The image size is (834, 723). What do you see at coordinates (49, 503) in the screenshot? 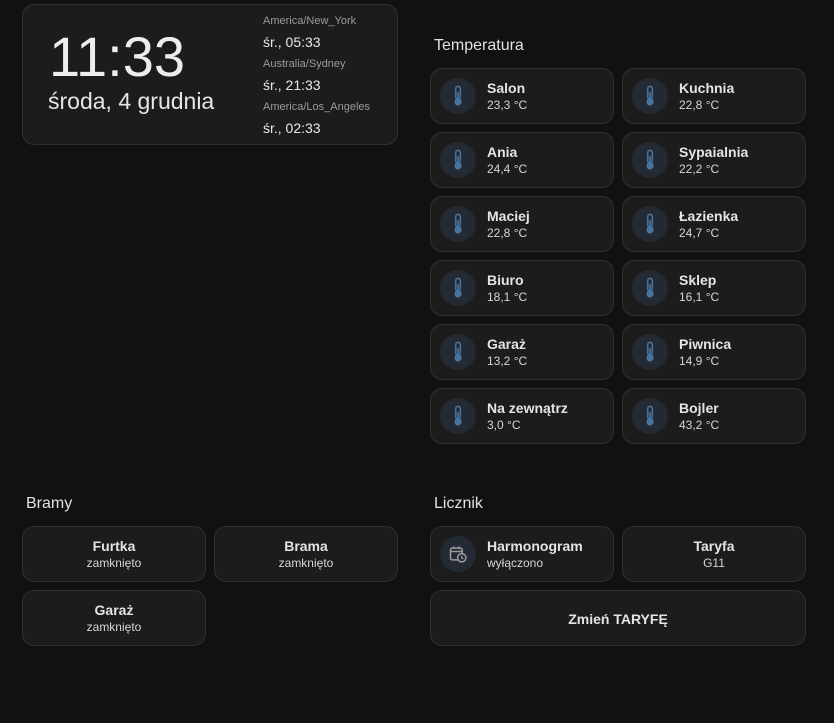
I see `section-title-bramy: Bramy` at bounding box center [49, 503].